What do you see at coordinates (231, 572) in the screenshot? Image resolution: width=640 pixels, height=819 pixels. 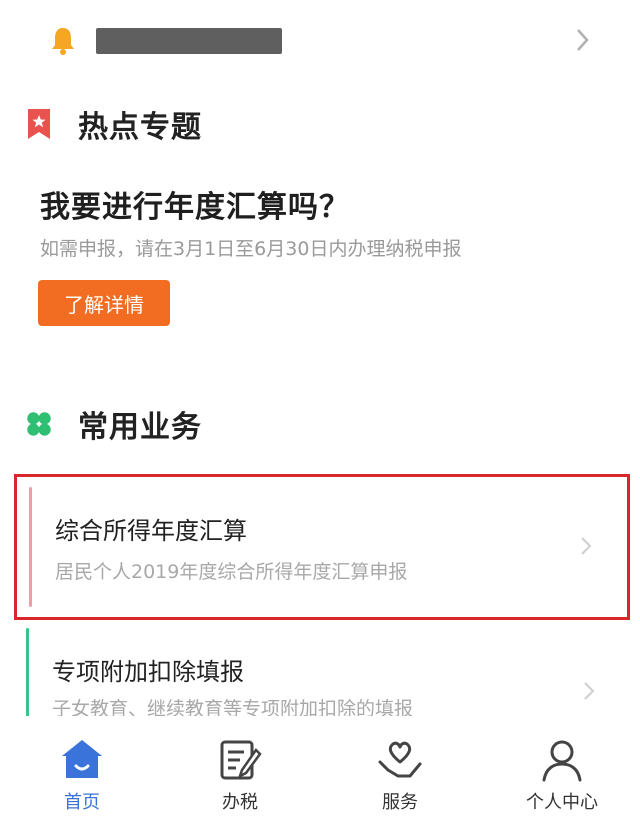 I see `card-subtitle: 居民个人2019年度综合所得年度汇算申报` at bounding box center [231, 572].